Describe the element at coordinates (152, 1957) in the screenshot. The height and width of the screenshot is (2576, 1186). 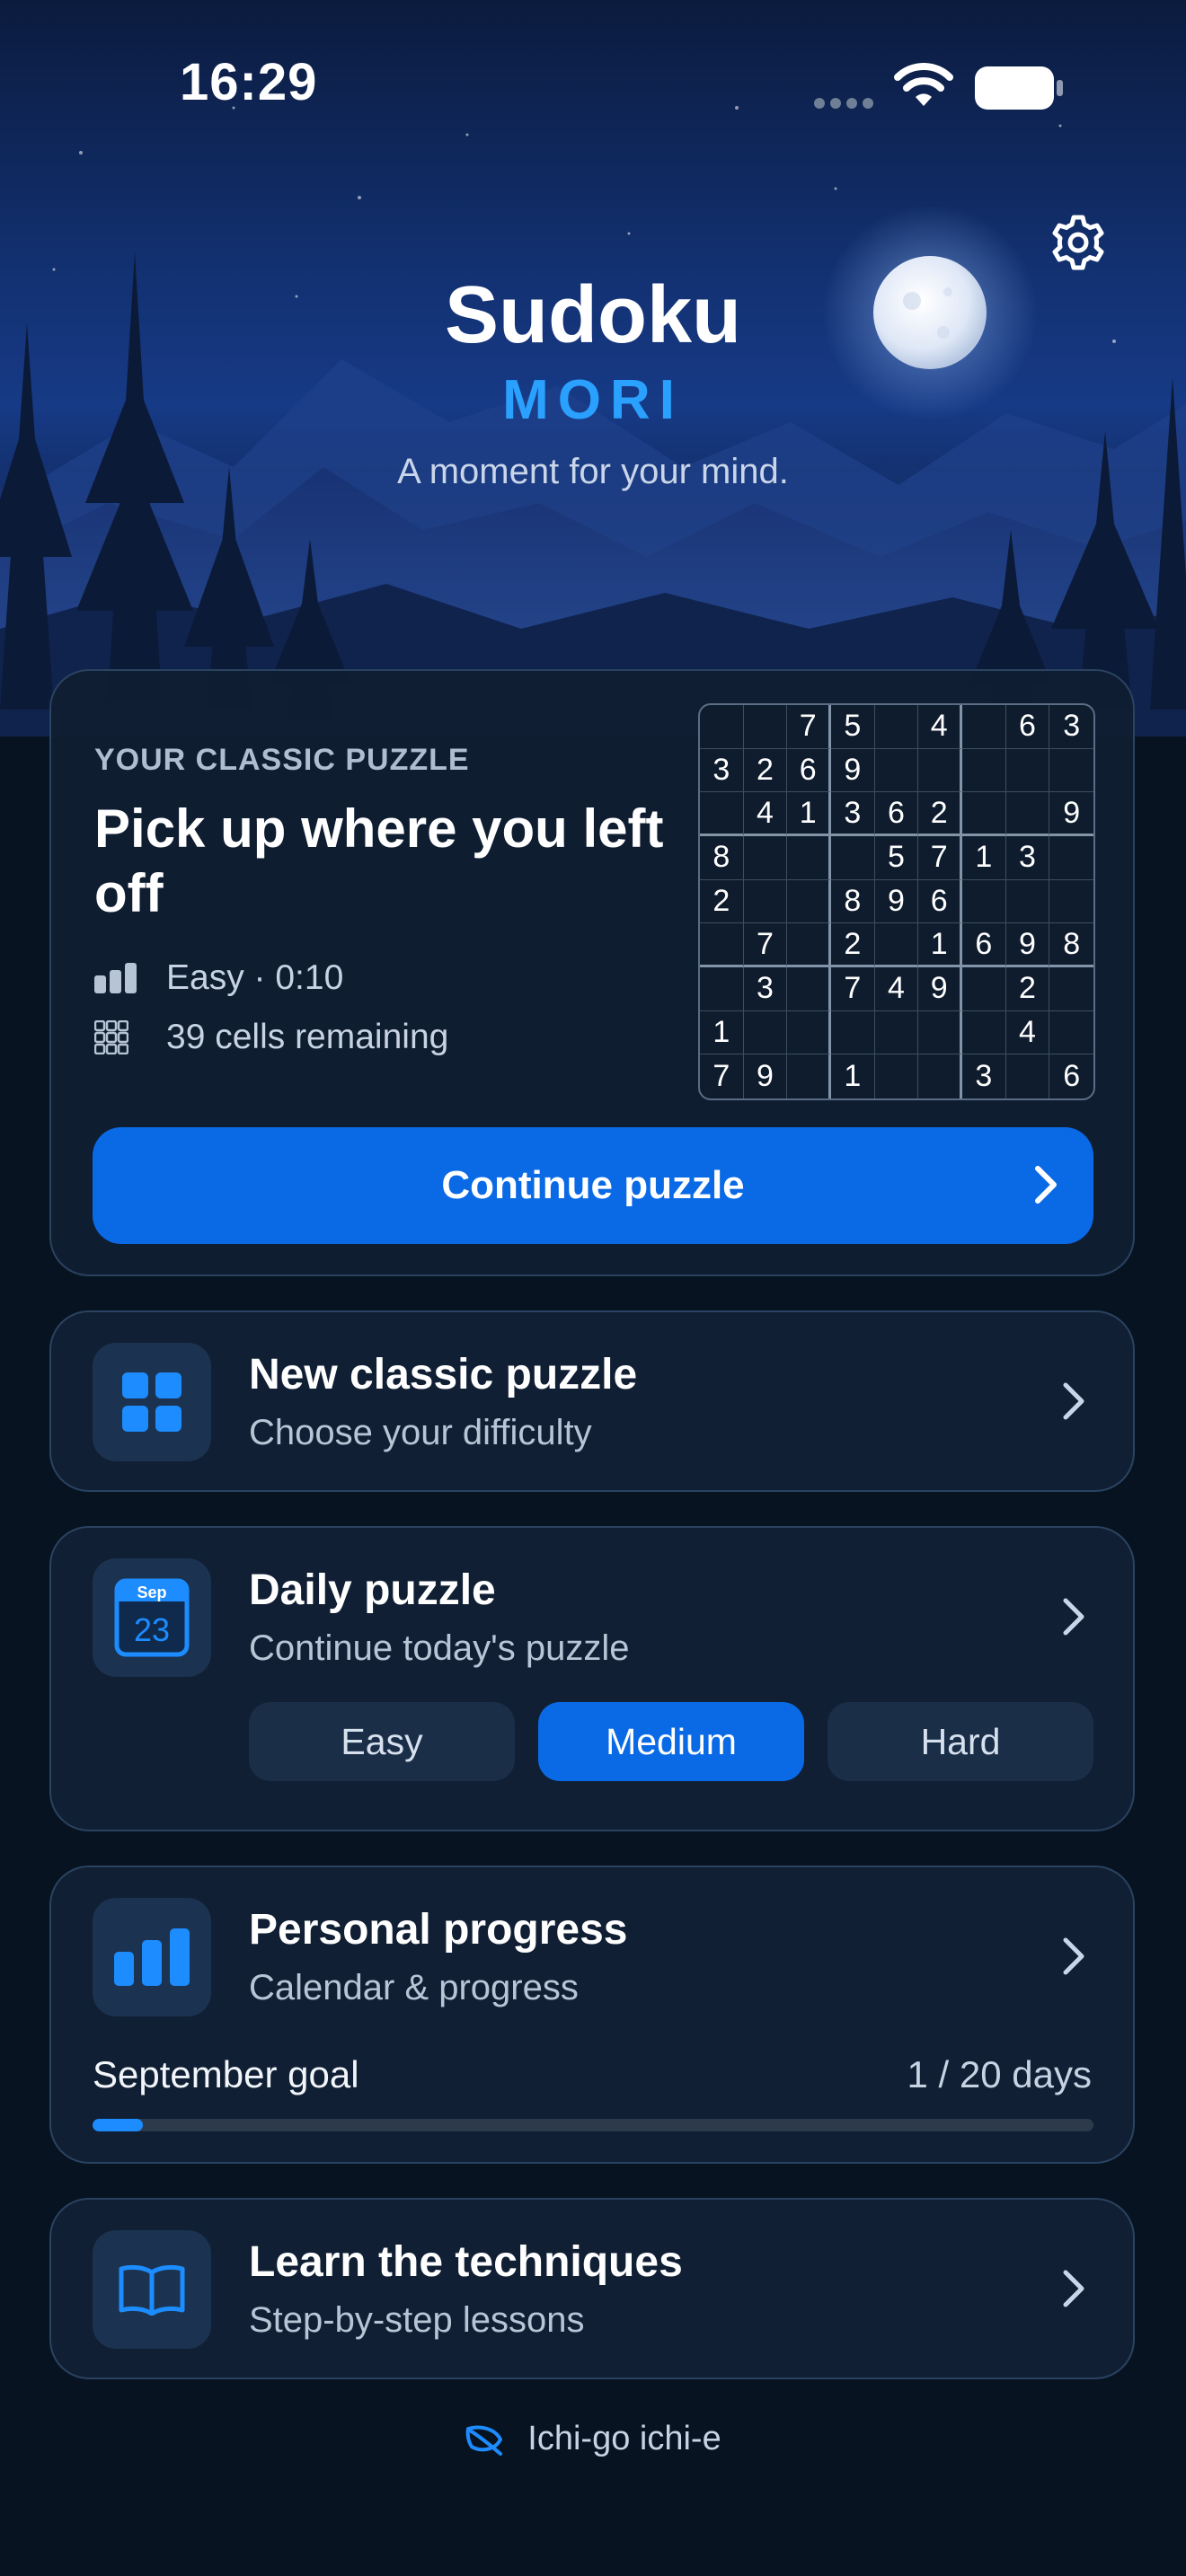
I see `bar-chart-icon` at that location.